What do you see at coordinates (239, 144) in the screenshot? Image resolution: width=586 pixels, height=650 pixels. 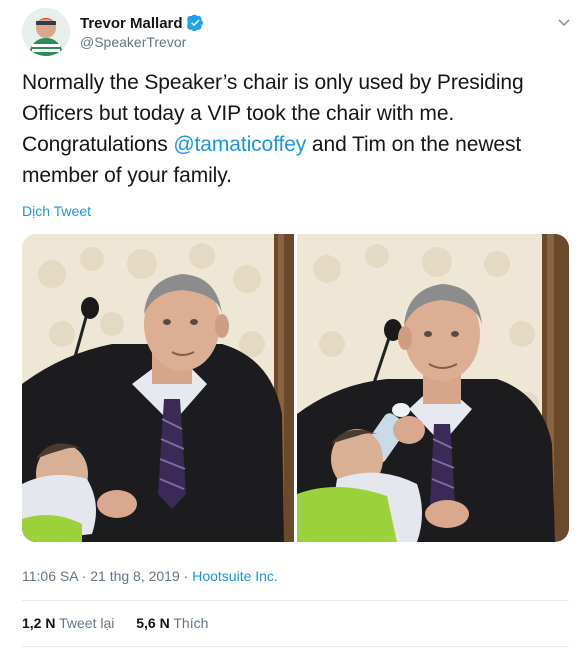 I see `mention-link: @tamaticoffey` at bounding box center [239, 144].